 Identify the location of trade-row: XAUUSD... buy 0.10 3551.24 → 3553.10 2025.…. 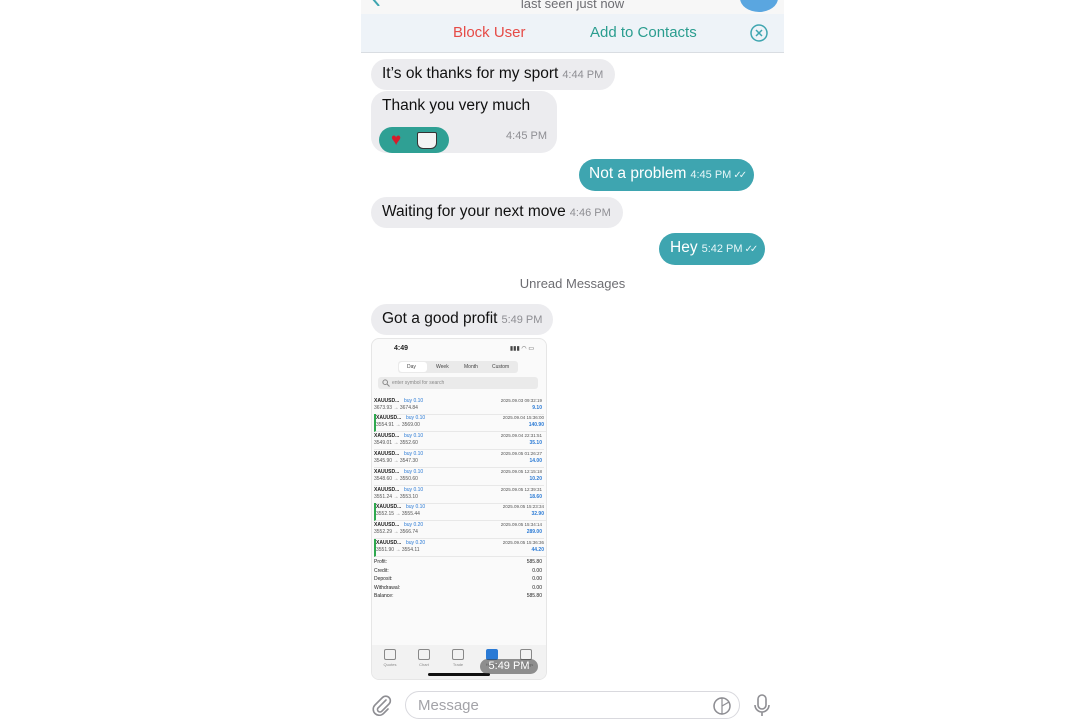
(459, 495).